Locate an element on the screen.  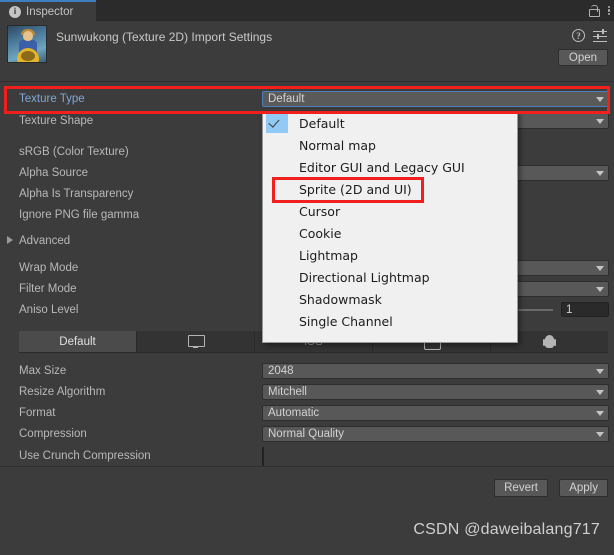
property-row-resize-algorithm: Resize Algorithm Mitchell is located at coordinates (307, 391).